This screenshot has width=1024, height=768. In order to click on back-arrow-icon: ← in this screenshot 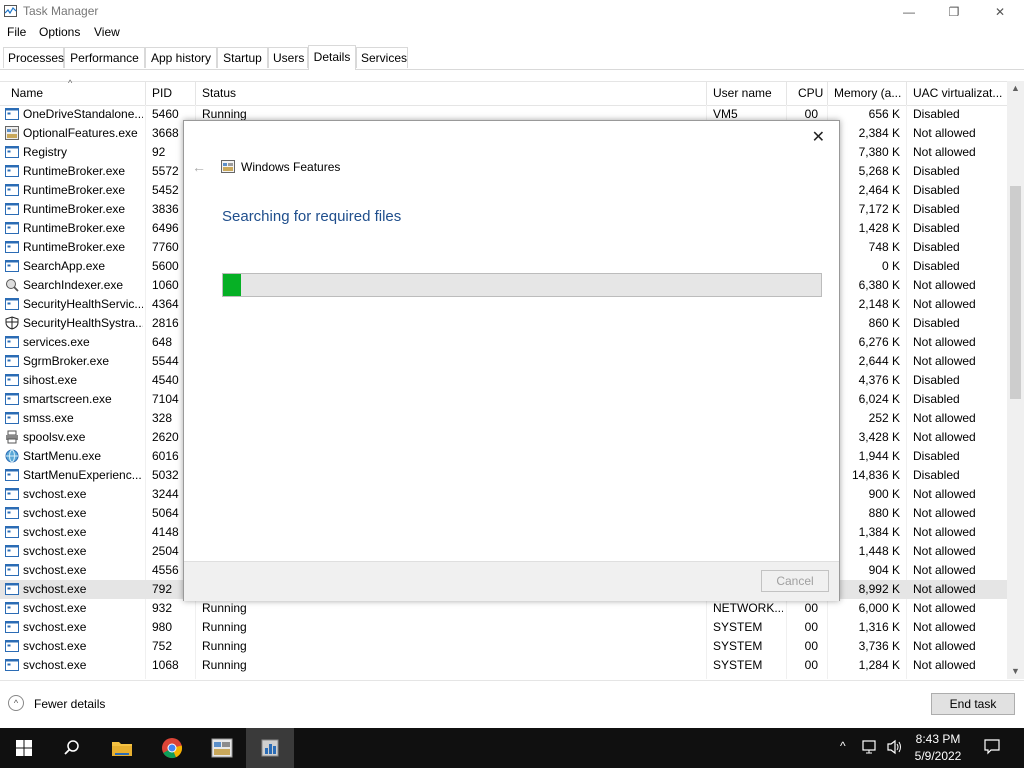, I will do `click(199, 167)`.